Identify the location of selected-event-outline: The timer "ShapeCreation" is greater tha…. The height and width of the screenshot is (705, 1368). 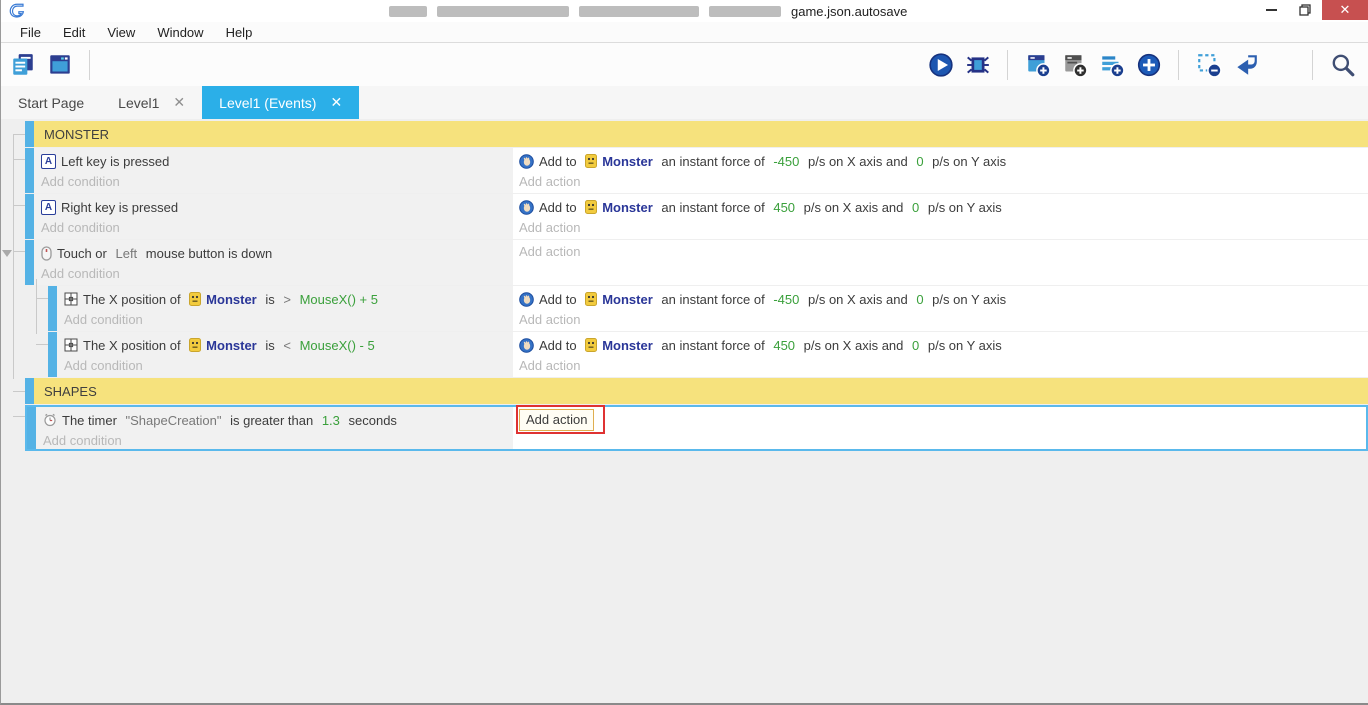
(696, 428).